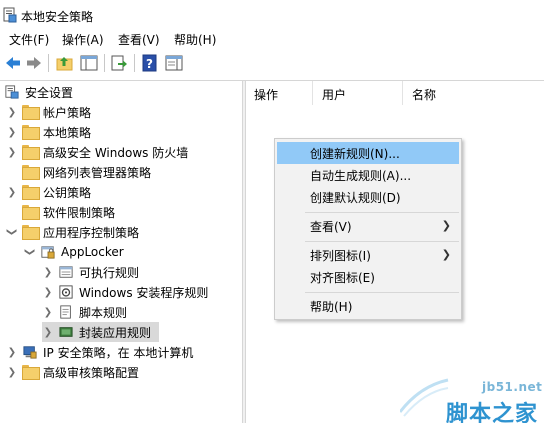 The height and width of the screenshot is (423, 544). What do you see at coordinates (115, 332) in the screenshot?
I see `tree-label: 封装应用规则` at bounding box center [115, 332].